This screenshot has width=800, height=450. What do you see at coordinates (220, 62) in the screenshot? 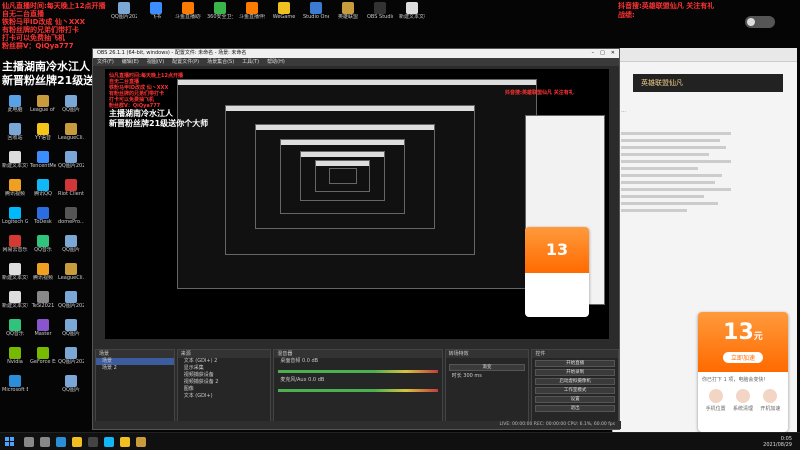
I see `menu-scene-collection: 场景集合(S)` at bounding box center [220, 62].